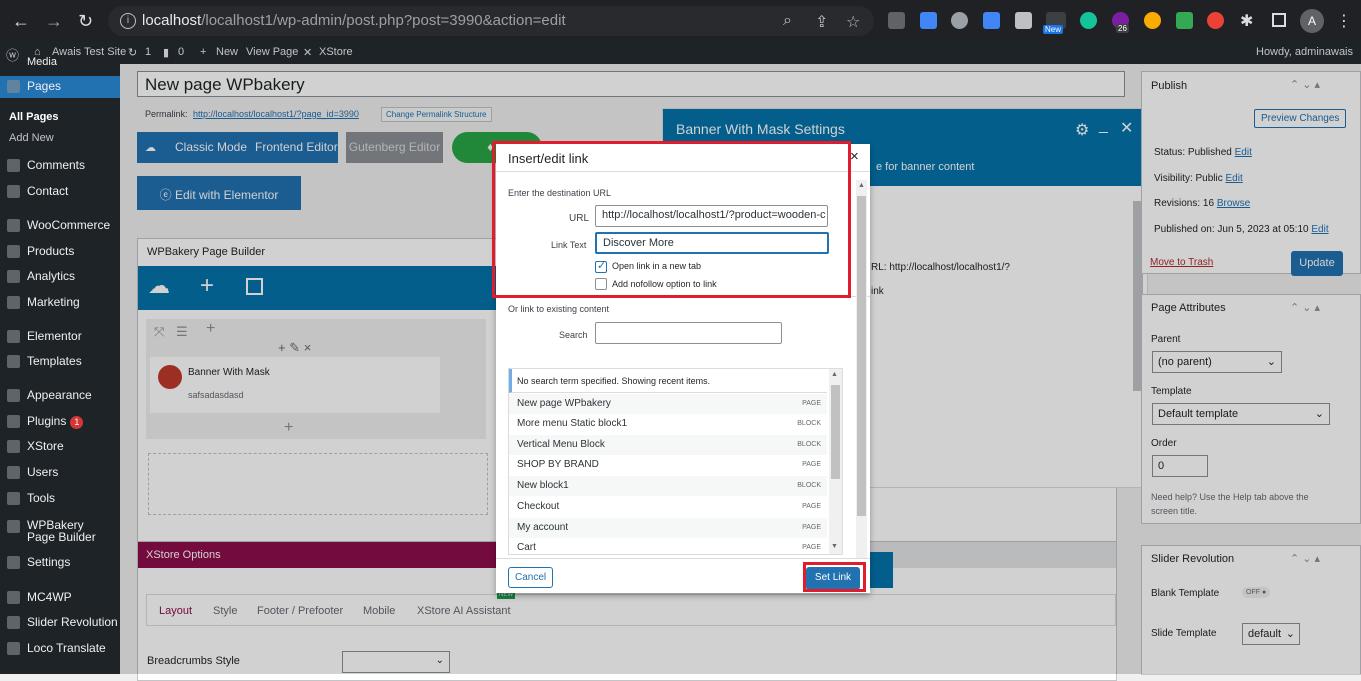 Image resolution: width=1361 pixels, height=681 pixels. I want to click on sidebar-item-wpbakery: WPBakery Page Builder, so click(60, 531).